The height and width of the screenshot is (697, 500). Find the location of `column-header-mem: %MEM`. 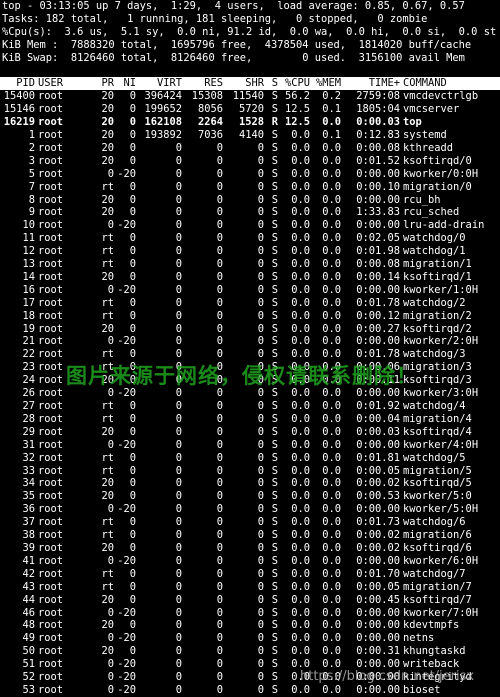

column-header-mem: %MEM is located at coordinates (325, 83).